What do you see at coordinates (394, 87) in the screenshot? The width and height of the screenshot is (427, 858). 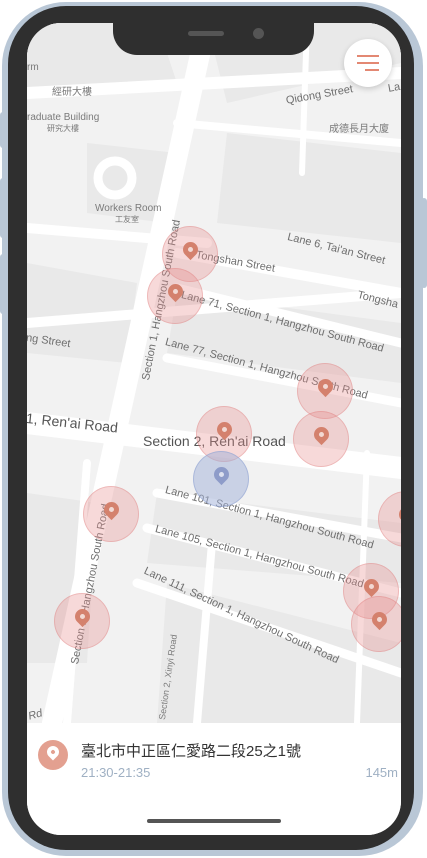 I see `map-label-la: La` at bounding box center [394, 87].